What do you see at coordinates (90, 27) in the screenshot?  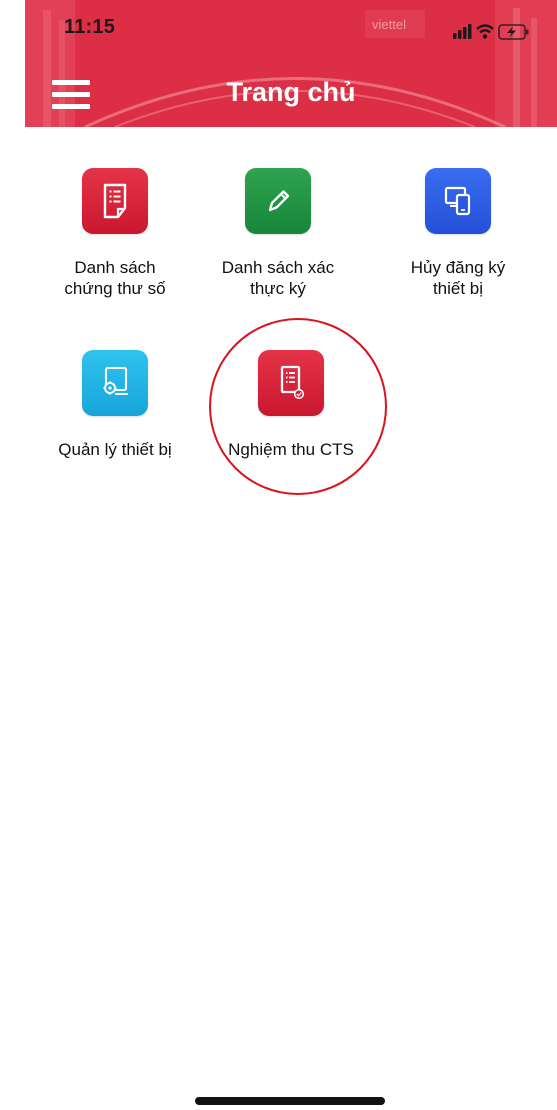 I see `status-time: 11:15` at bounding box center [90, 27].